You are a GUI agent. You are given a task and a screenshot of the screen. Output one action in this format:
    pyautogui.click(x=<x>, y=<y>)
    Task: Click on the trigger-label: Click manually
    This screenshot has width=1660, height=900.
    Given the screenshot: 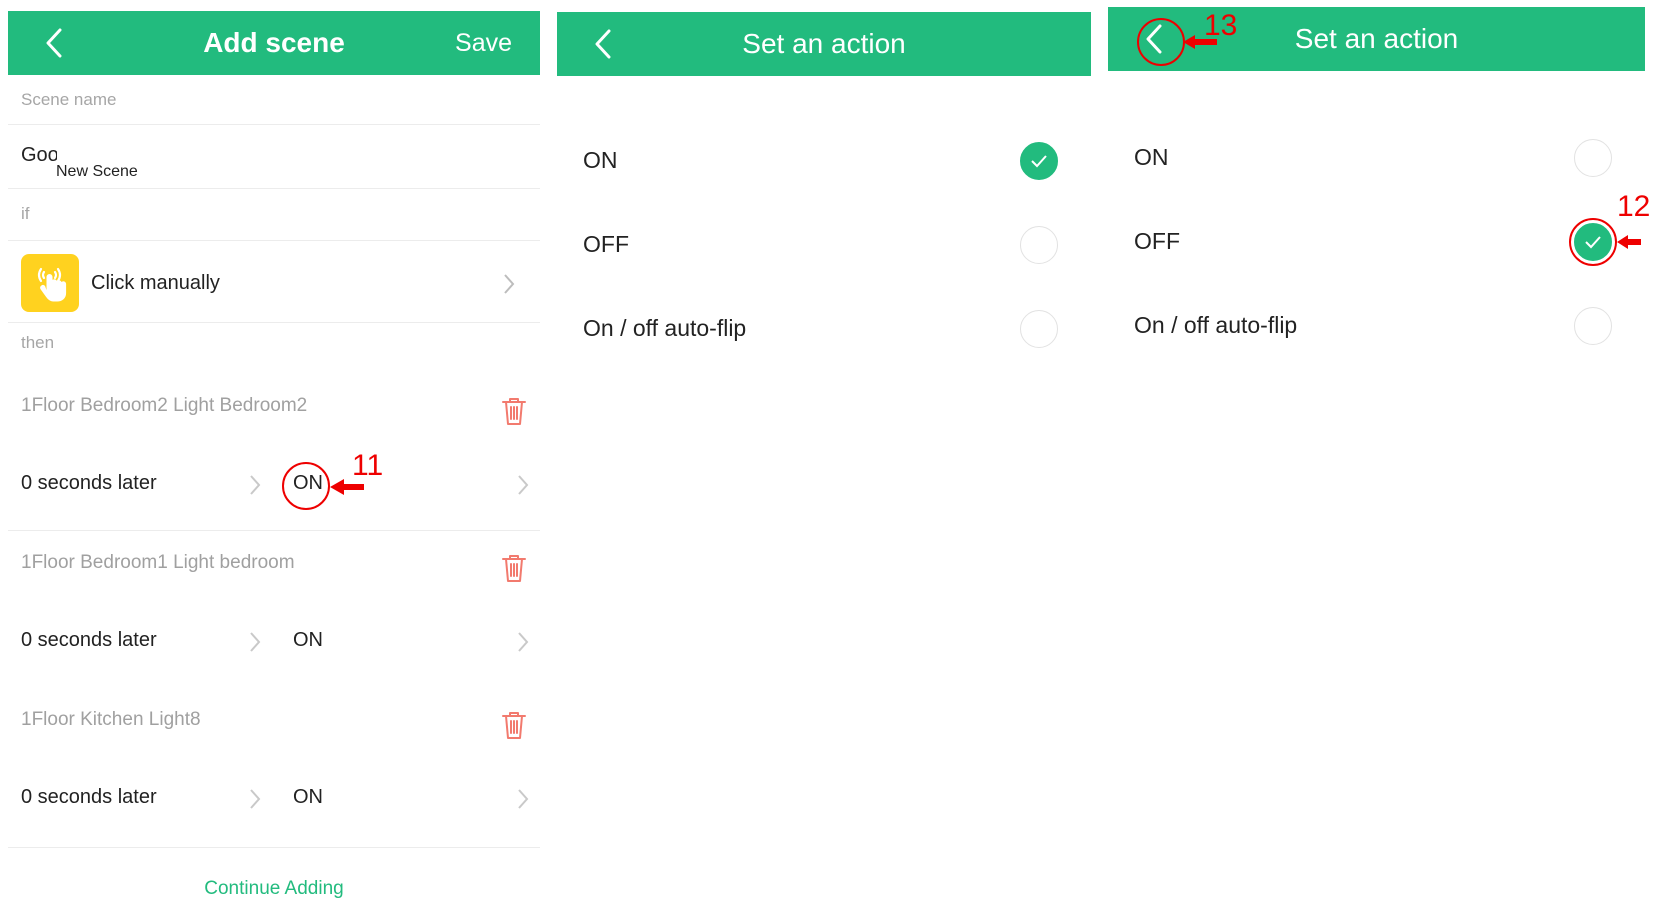 What is the action you would take?
    pyautogui.click(x=155, y=283)
    